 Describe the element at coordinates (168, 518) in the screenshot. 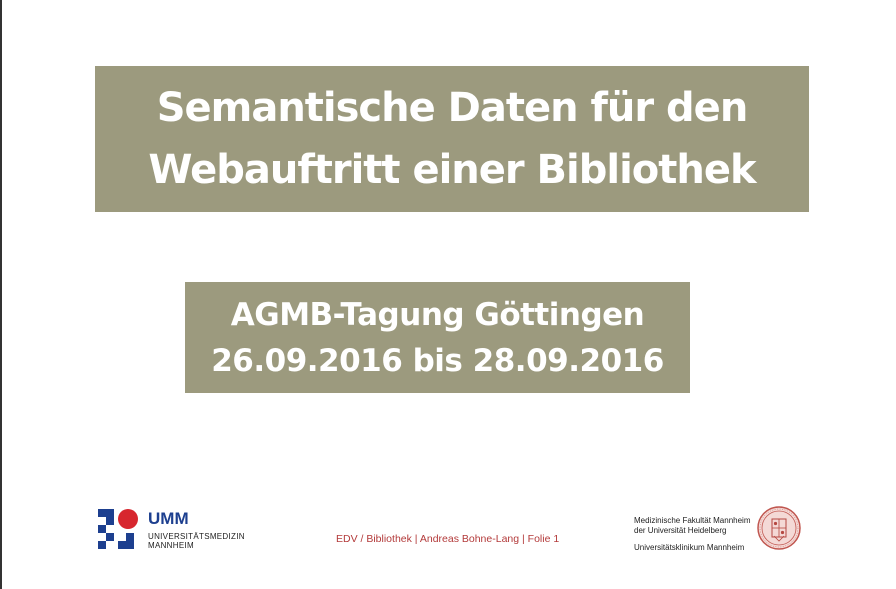

I see `umm-logo-name: UMM` at that location.